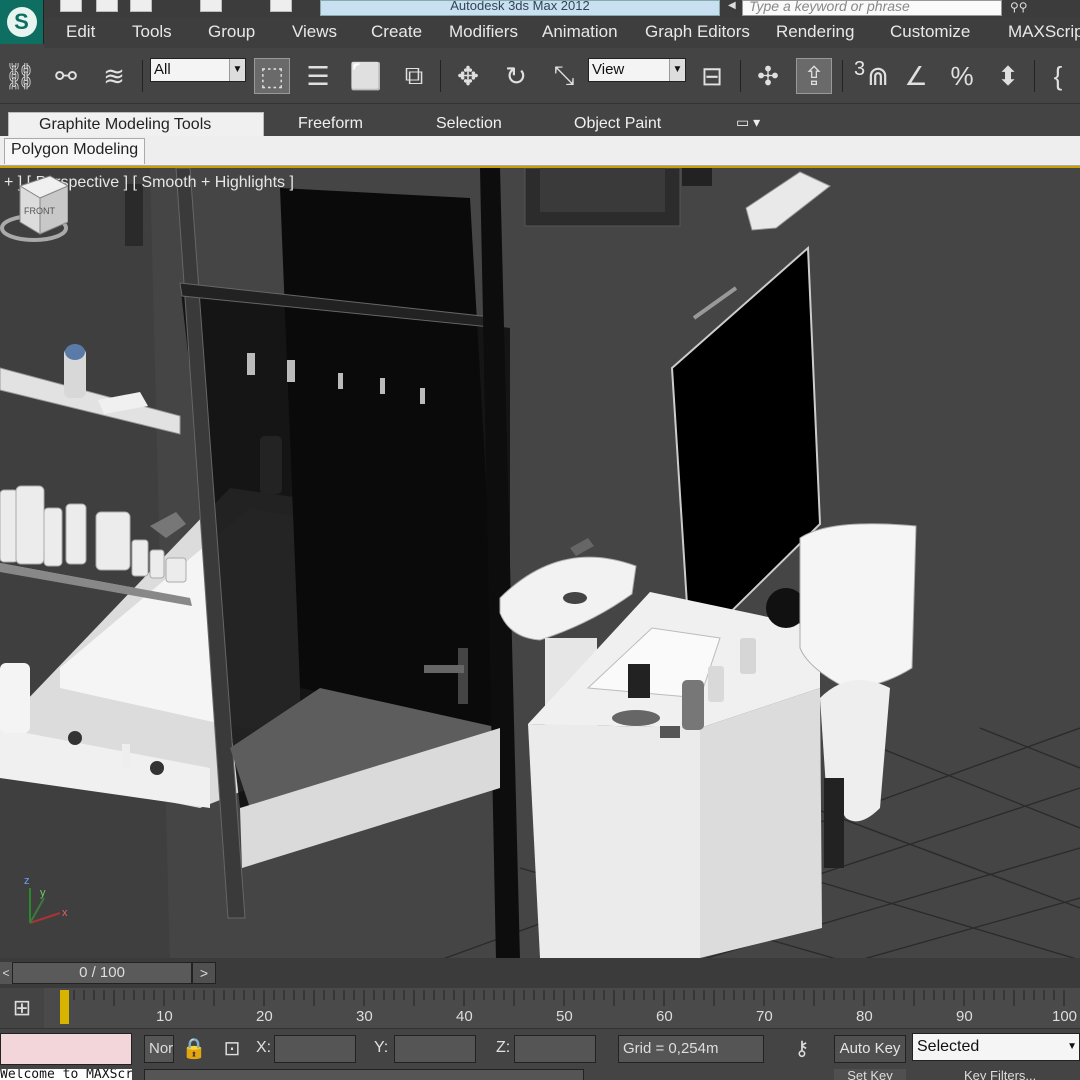  I want to click on key-mode-value: Selected, so click(948, 1046).